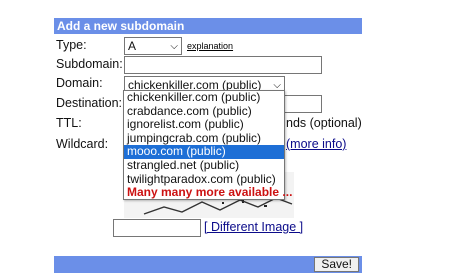 The width and height of the screenshot is (474, 280). What do you see at coordinates (89, 103) in the screenshot?
I see `destination-label: Destination:` at bounding box center [89, 103].